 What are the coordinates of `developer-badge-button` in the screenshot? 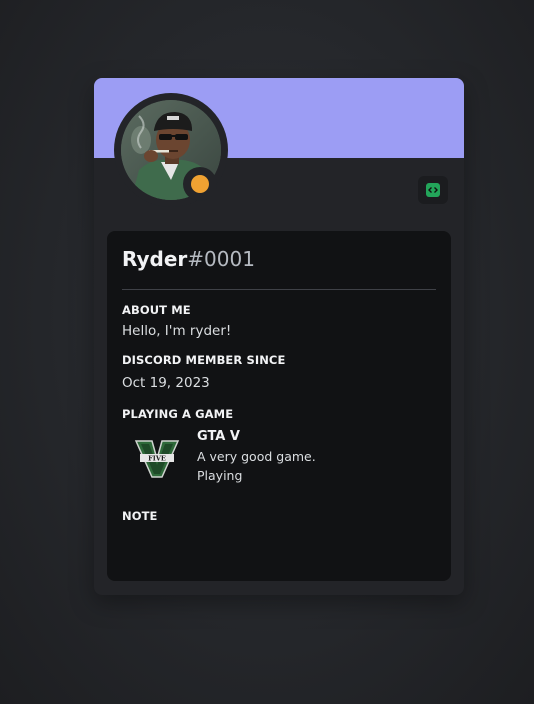 It's located at (433, 190).